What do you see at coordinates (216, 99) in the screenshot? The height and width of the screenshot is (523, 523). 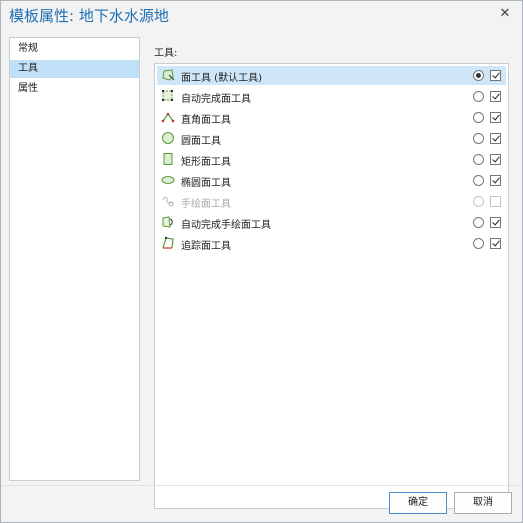 I see `tool-label: 自动完成面工具` at bounding box center [216, 99].